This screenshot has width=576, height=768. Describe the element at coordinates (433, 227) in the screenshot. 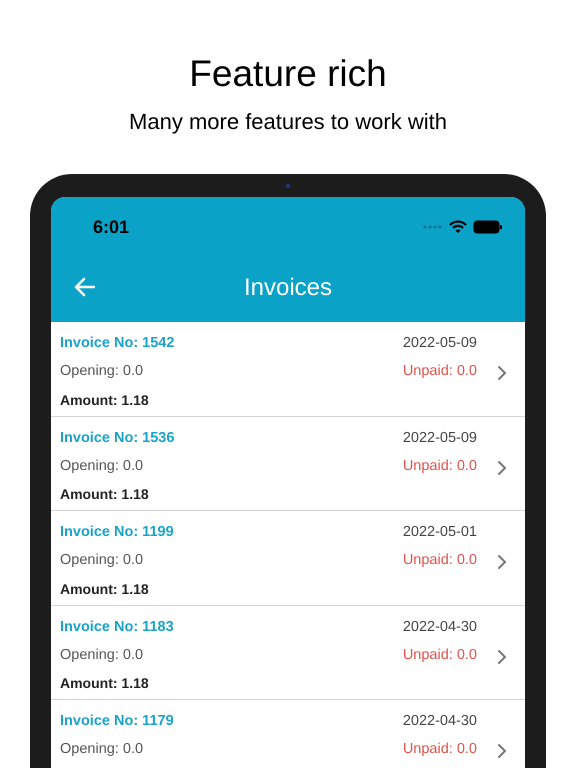

I see `cellular-signal-icon` at that location.